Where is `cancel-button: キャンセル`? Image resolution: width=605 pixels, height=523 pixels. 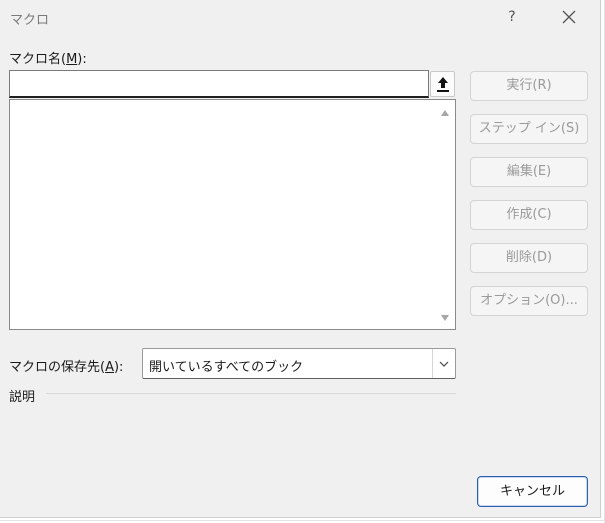
cancel-button: キャンセル is located at coordinates (532, 491).